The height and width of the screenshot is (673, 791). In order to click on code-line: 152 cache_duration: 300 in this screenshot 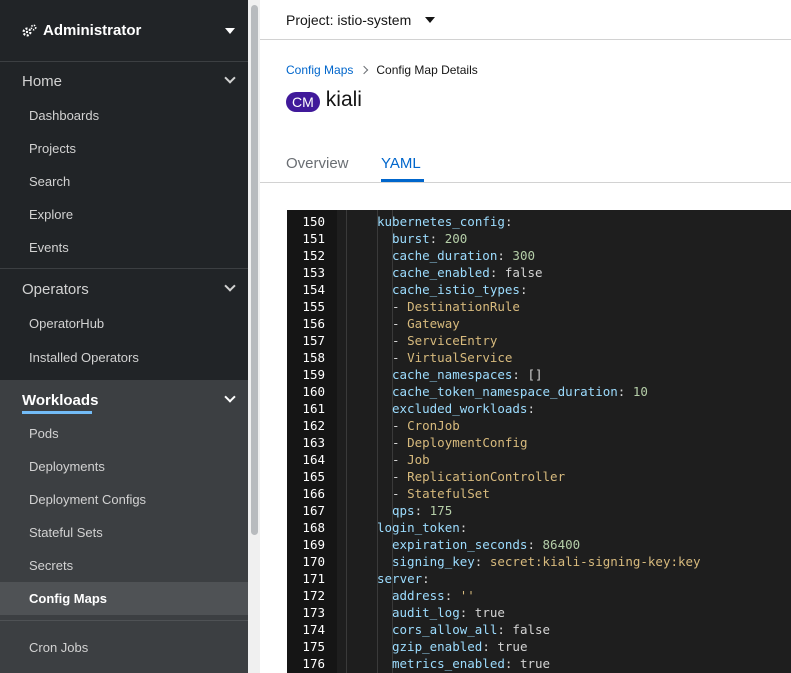, I will do `click(539, 255)`.